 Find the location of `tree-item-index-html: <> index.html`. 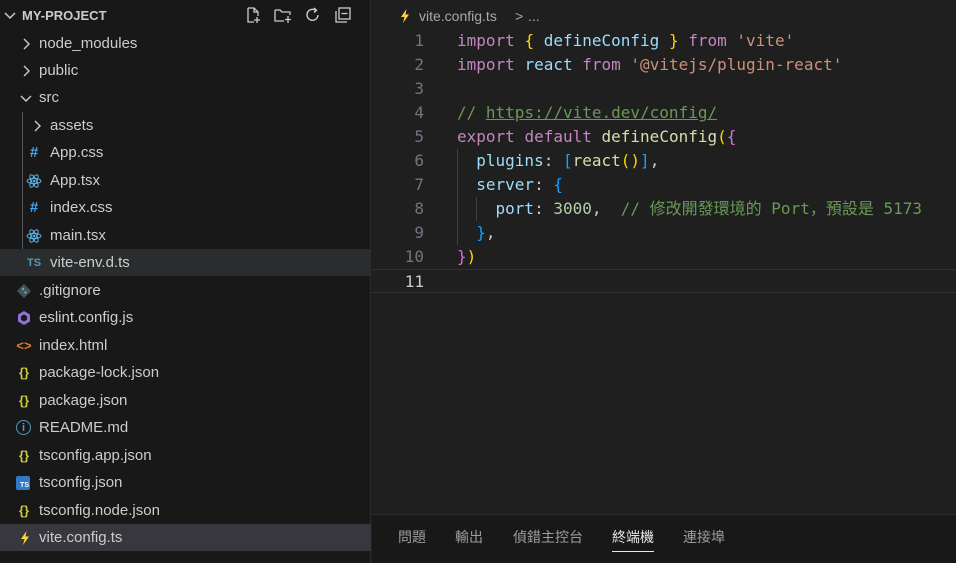

tree-item-index-html: <> index.html is located at coordinates (185, 345).